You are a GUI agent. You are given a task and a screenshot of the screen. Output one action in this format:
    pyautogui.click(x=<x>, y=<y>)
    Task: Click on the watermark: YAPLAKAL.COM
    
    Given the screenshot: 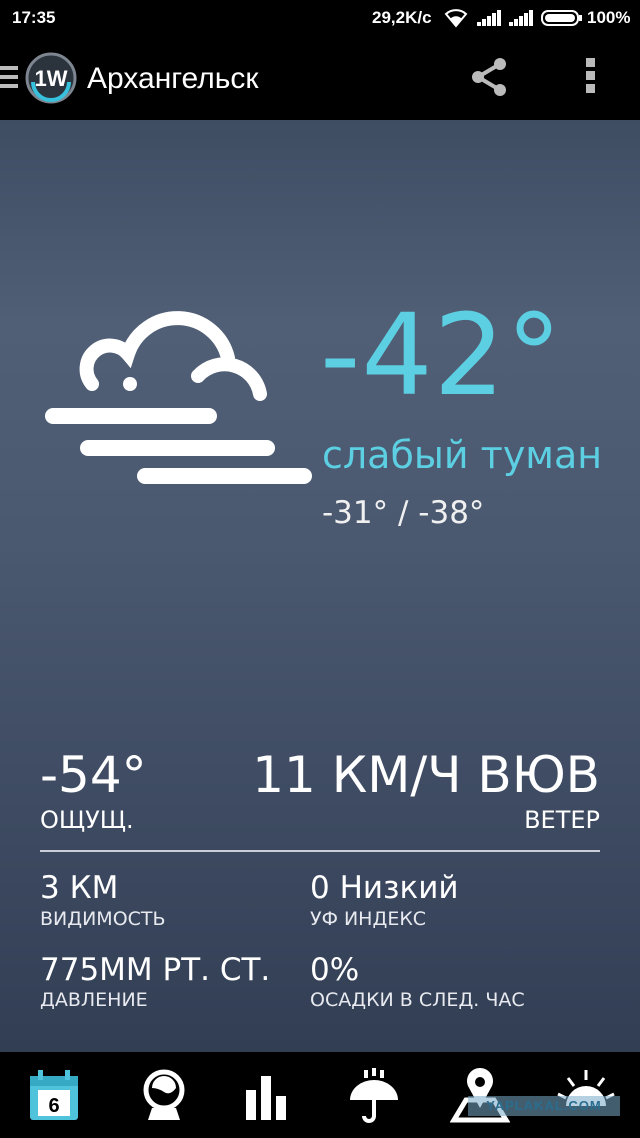 What is the action you would take?
    pyautogui.click(x=544, y=1106)
    